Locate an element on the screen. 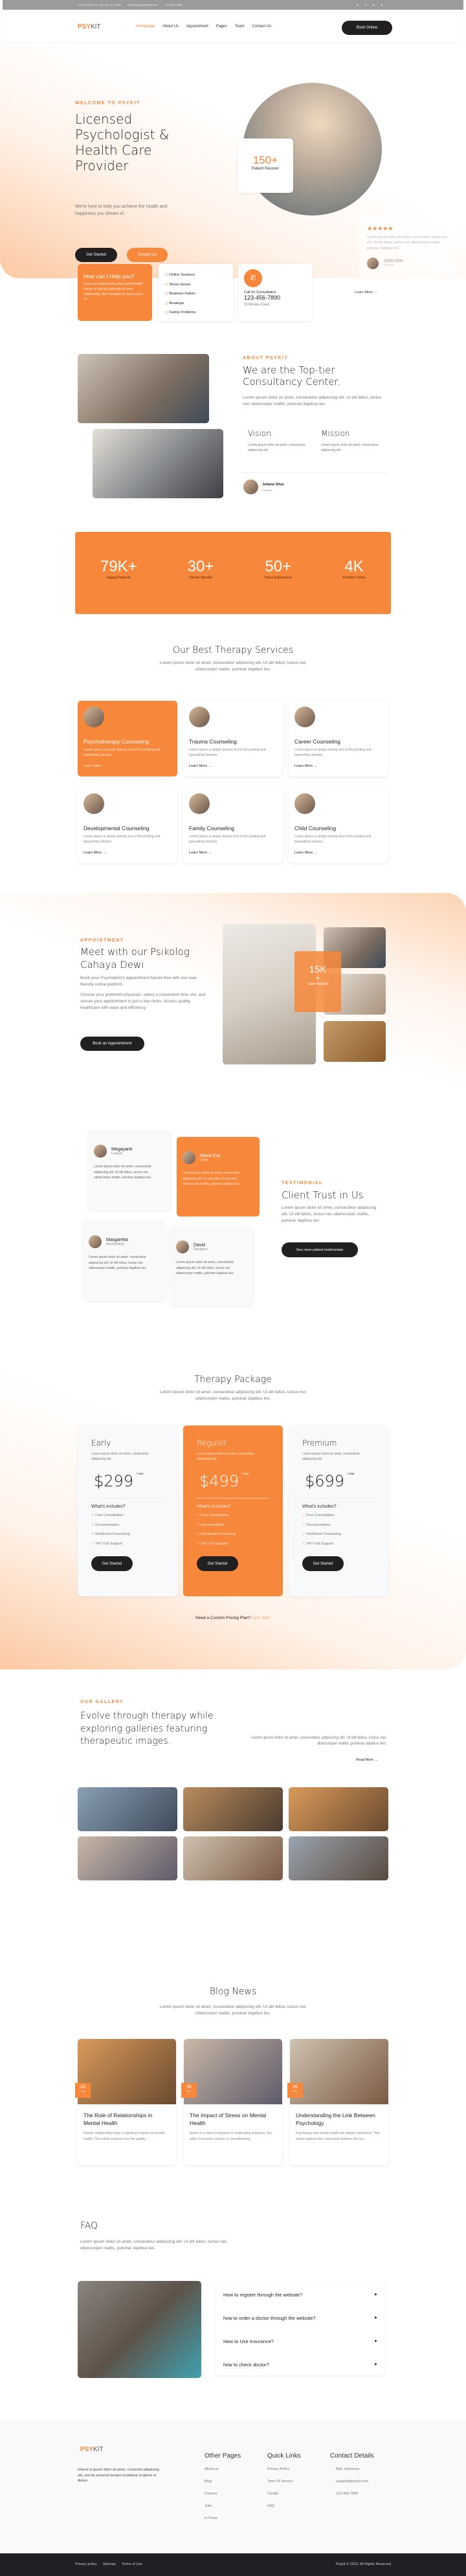 The height and width of the screenshot is (2576, 466). footer-link: Blog is located at coordinates (223, 2486).